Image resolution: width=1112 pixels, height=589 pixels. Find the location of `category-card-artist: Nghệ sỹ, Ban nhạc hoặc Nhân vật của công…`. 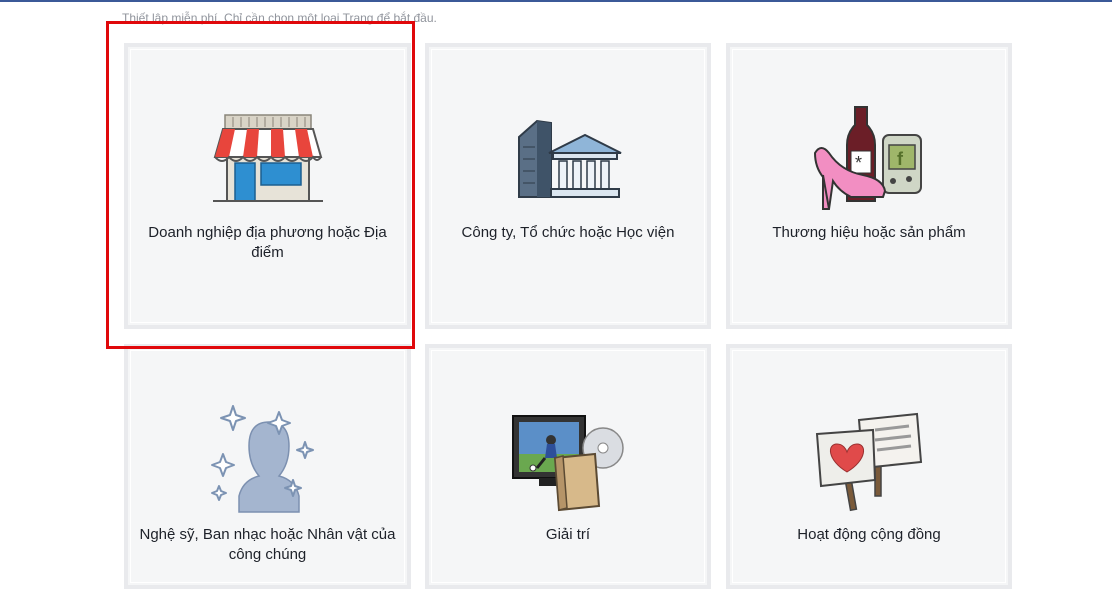

category-card-artist: Nghệ sỹ, Ban nhạc hoặc Nhân vật của công… is located at coordinates (267, 466).